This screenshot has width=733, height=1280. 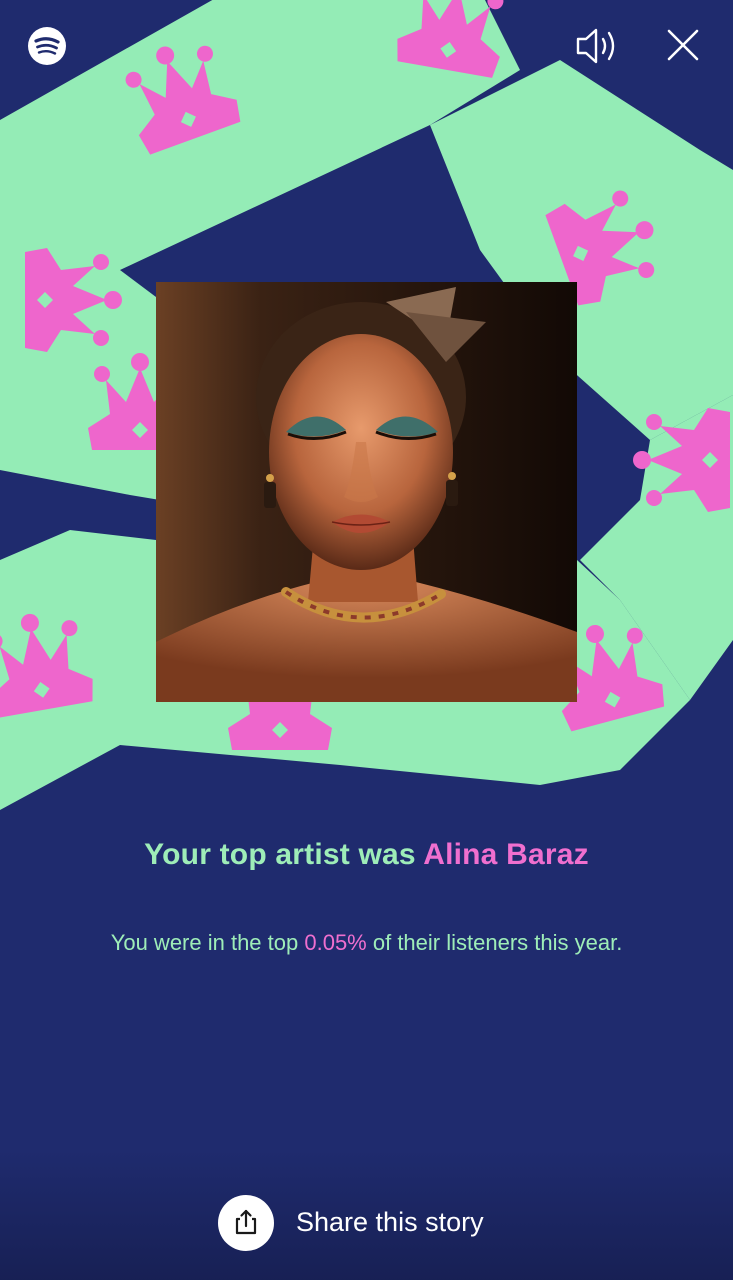 I want to click on percentile-value: 0.05%, so click(x=335, y=942).